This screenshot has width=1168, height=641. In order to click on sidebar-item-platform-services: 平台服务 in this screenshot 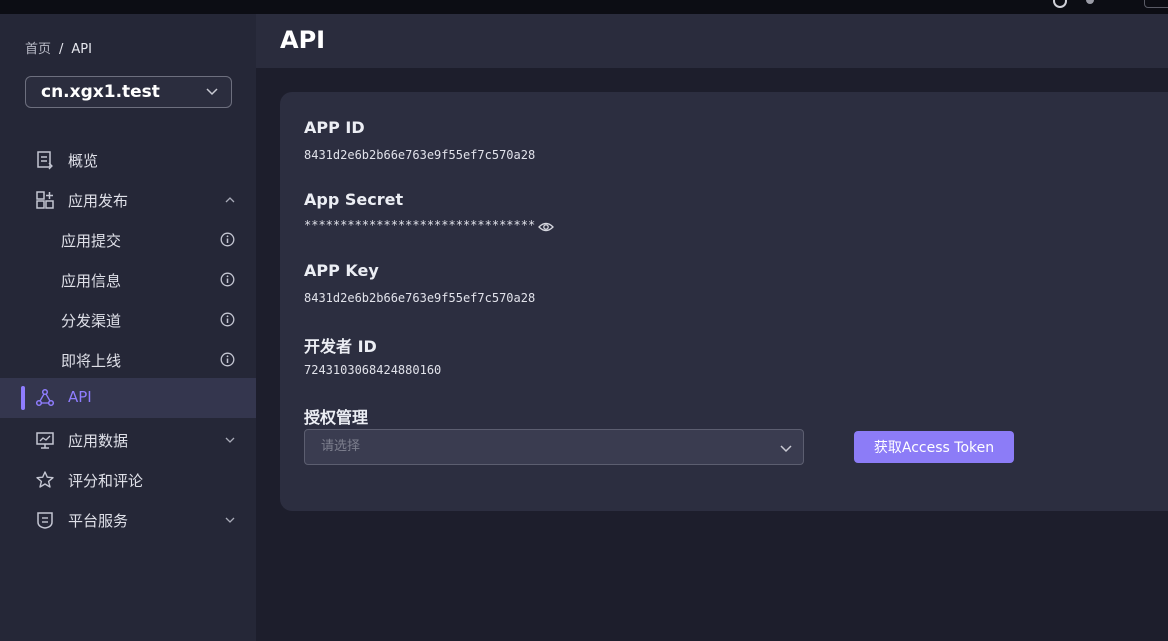, I will do `click(128, 520)`.